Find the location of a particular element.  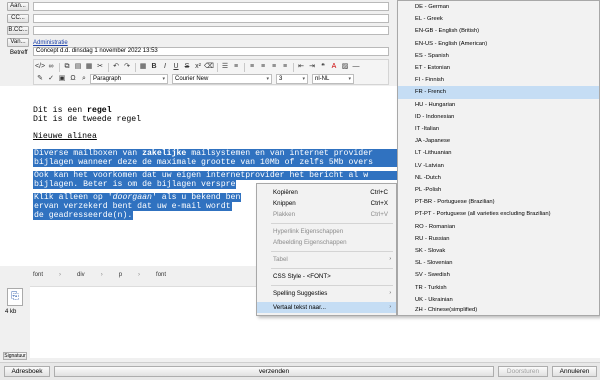

language-option: ZH - Chinese(simplified) is located at coordinates (498, 310).